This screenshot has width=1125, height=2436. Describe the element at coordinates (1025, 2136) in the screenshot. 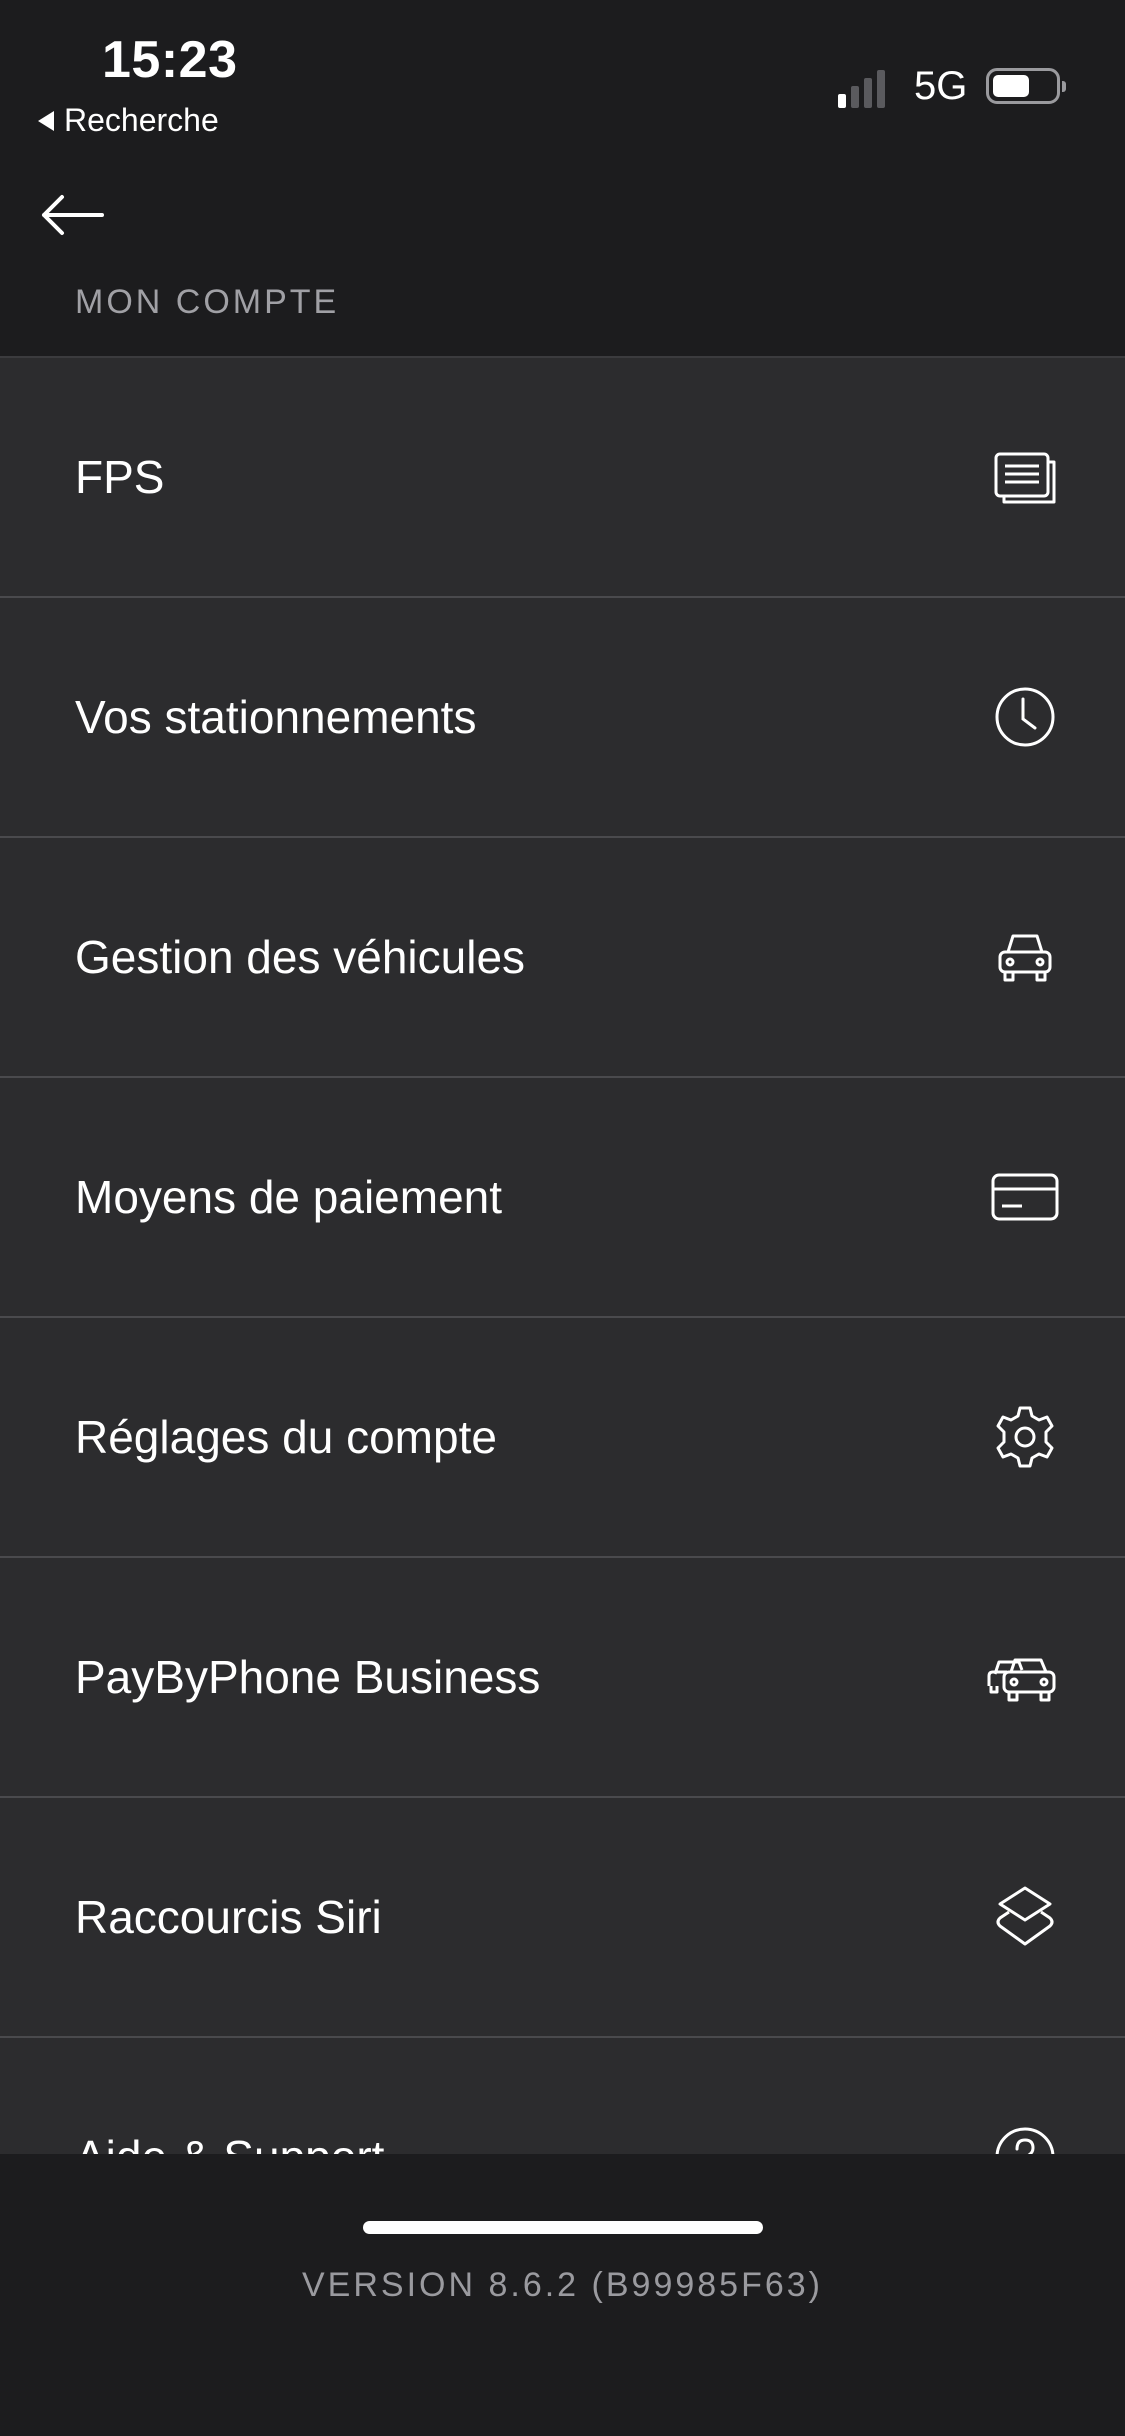

I see `help-icon` at that location.